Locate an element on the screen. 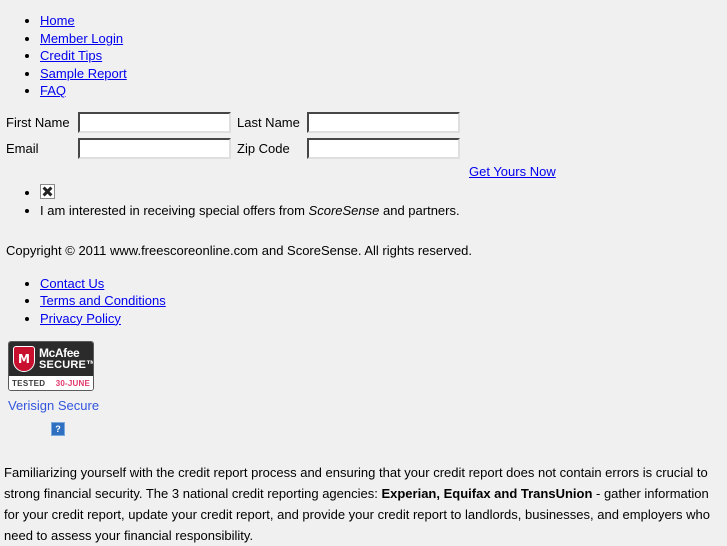 The image size is (727, 546). last-name-input is located at coordinates (383, 122).